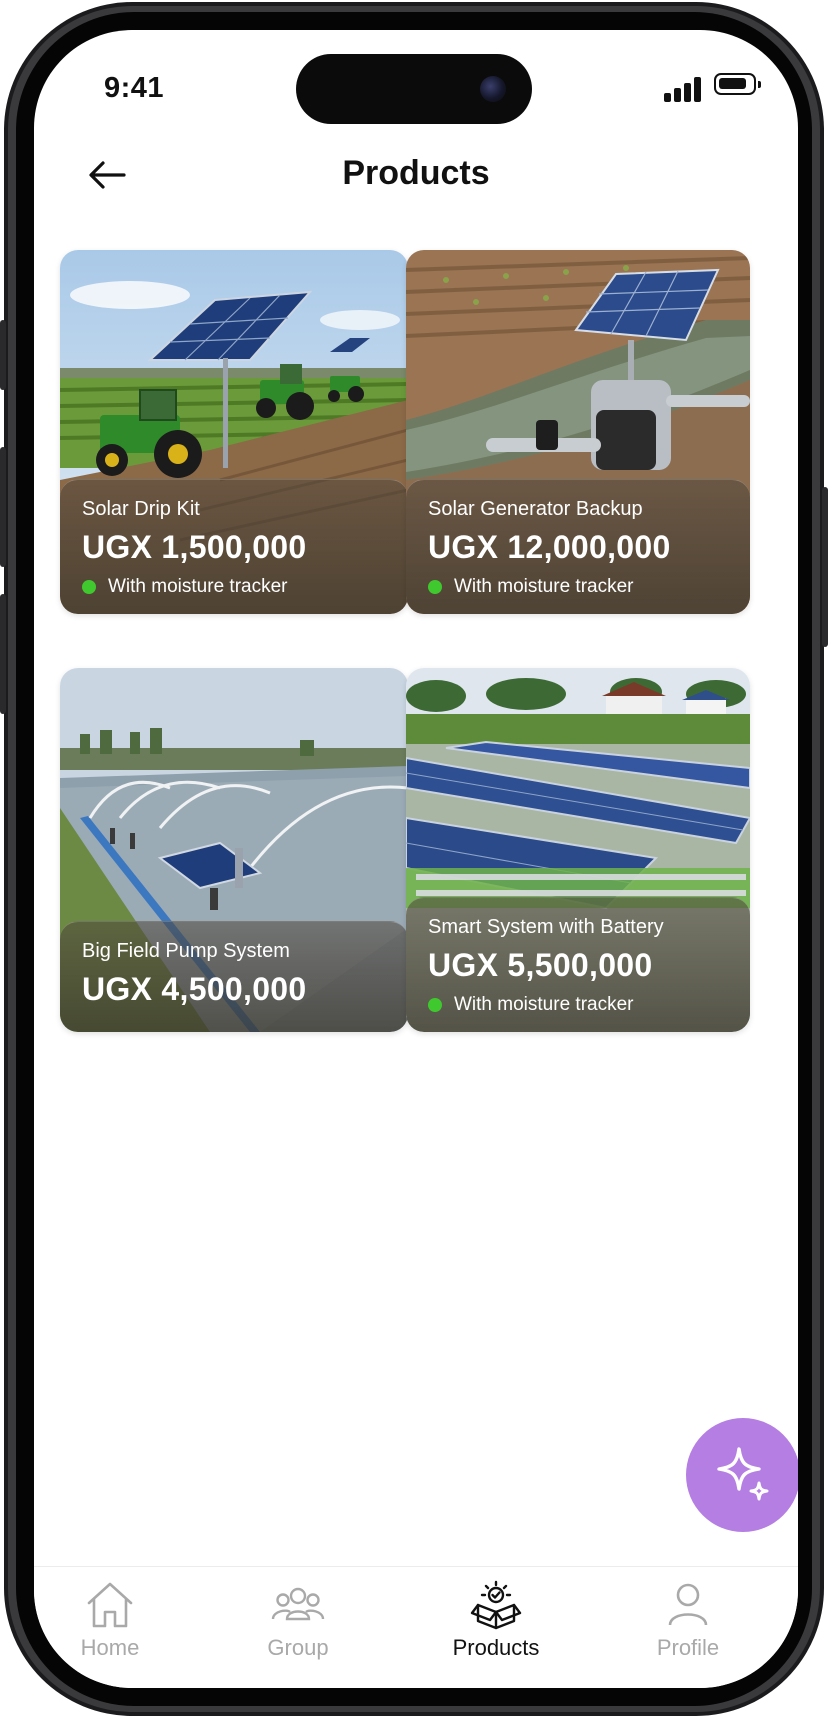 The image size is (832, 1720). Describe the element at coordinates (194, 547) in the screenshot. I see `product-price: UGX 1,500,000` at that location.